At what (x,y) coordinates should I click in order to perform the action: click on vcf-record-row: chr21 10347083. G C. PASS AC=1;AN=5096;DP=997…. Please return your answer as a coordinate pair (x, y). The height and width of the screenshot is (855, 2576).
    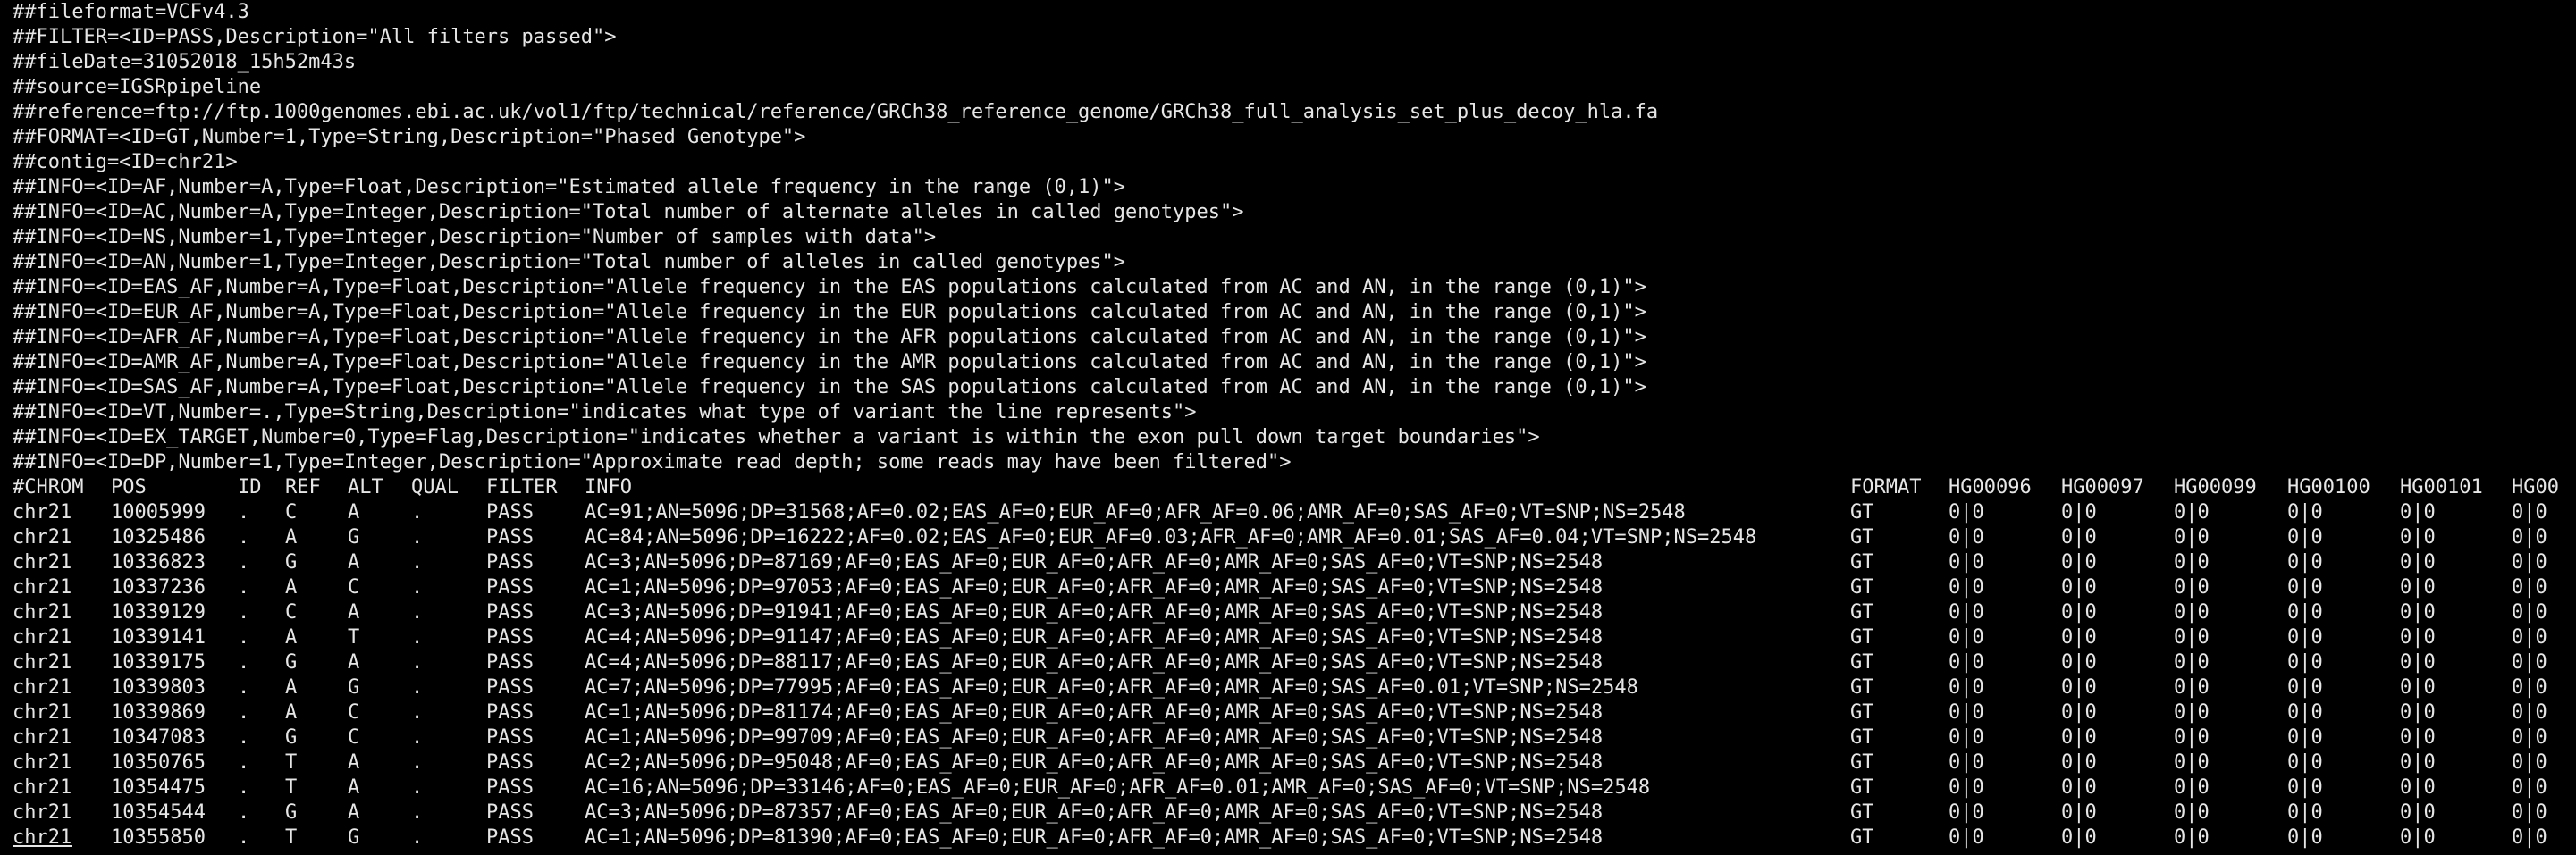
    Looking at the image, I should click on (1295, 737).